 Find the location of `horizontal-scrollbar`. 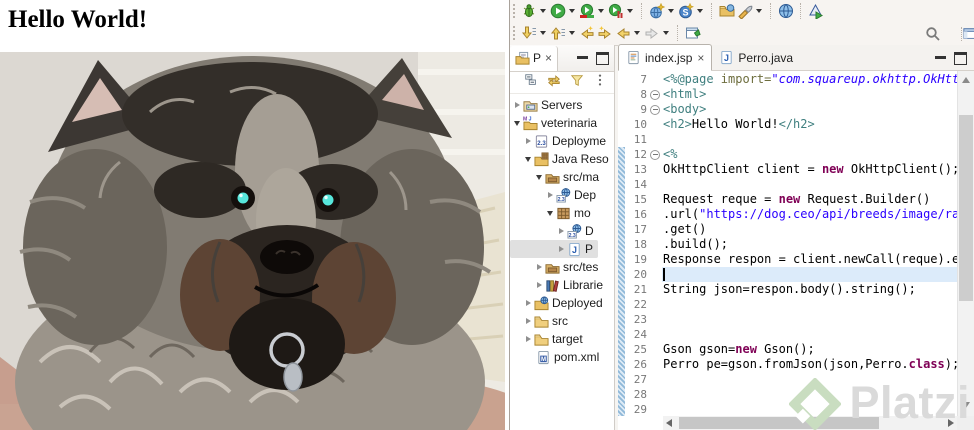

horizontal-scrollbar is located at coordinates (810, 423).